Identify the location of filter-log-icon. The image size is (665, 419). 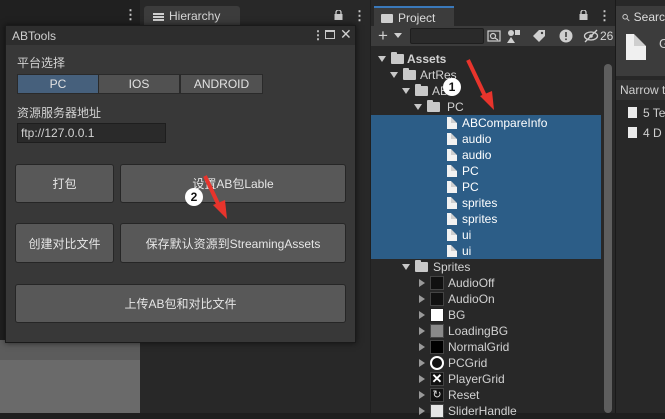
(566, 36).